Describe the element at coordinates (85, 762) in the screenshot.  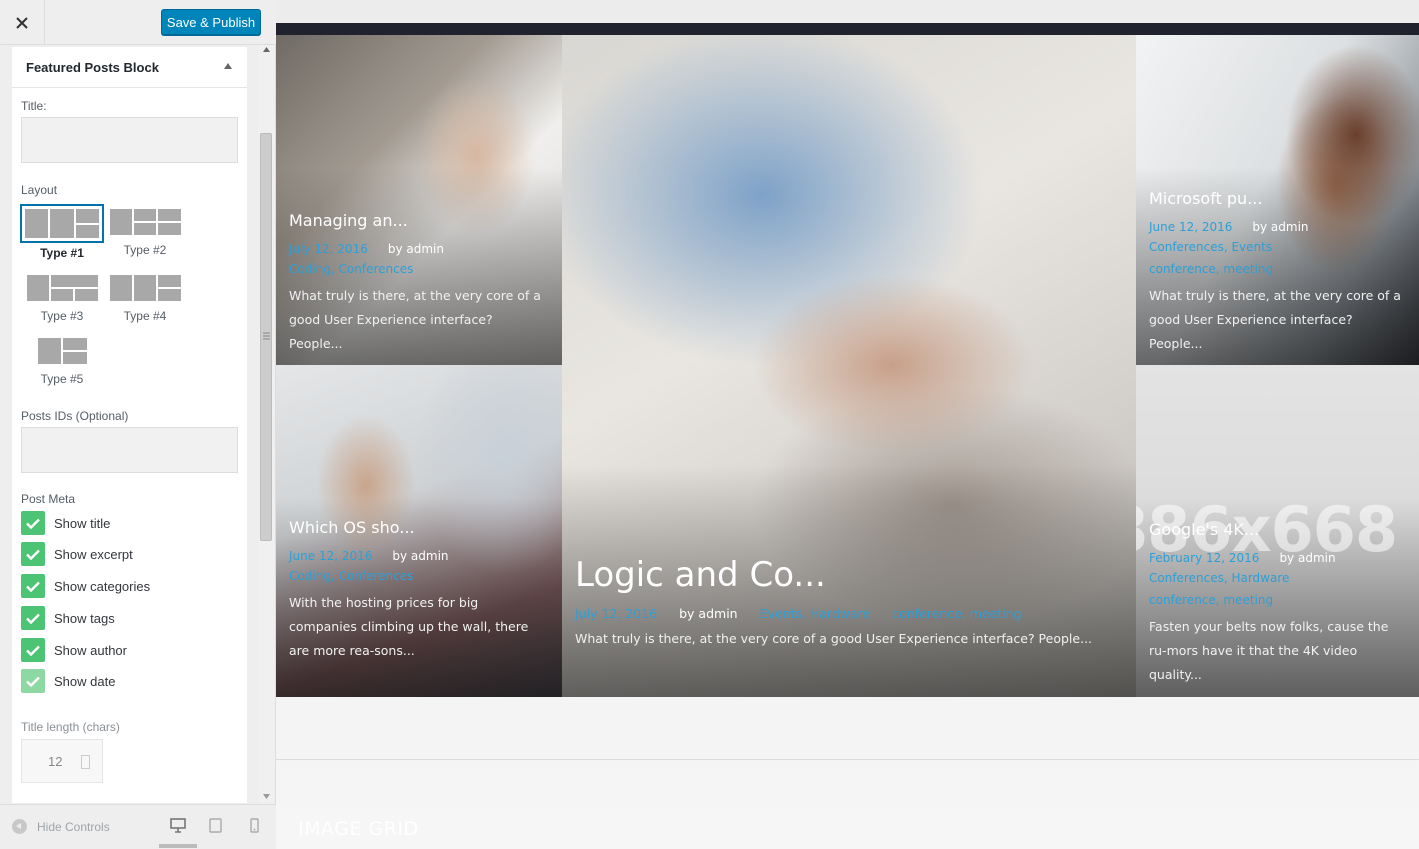
I see `spinner-icon` at that location.